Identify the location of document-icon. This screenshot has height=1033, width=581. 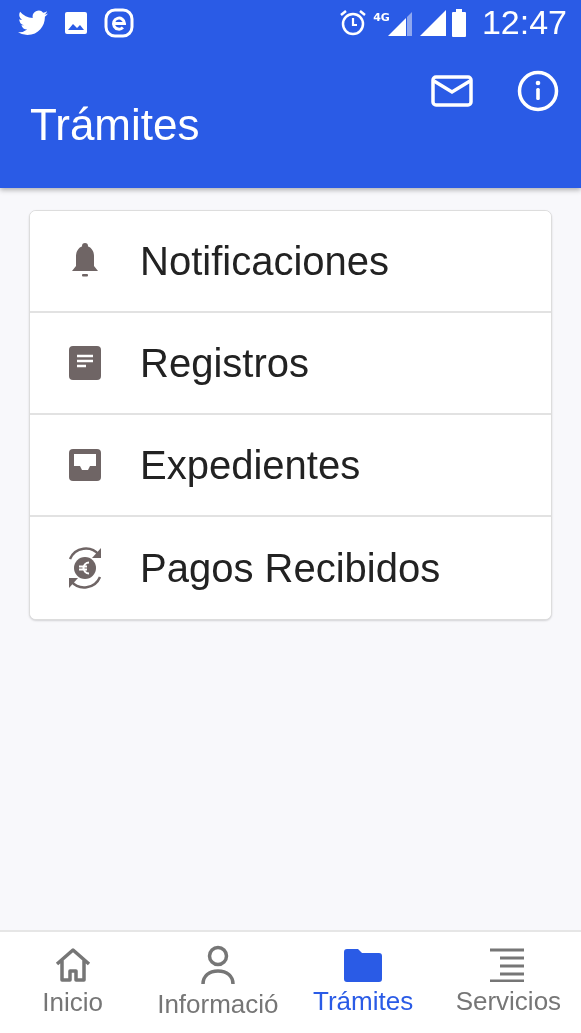
(85, 363).